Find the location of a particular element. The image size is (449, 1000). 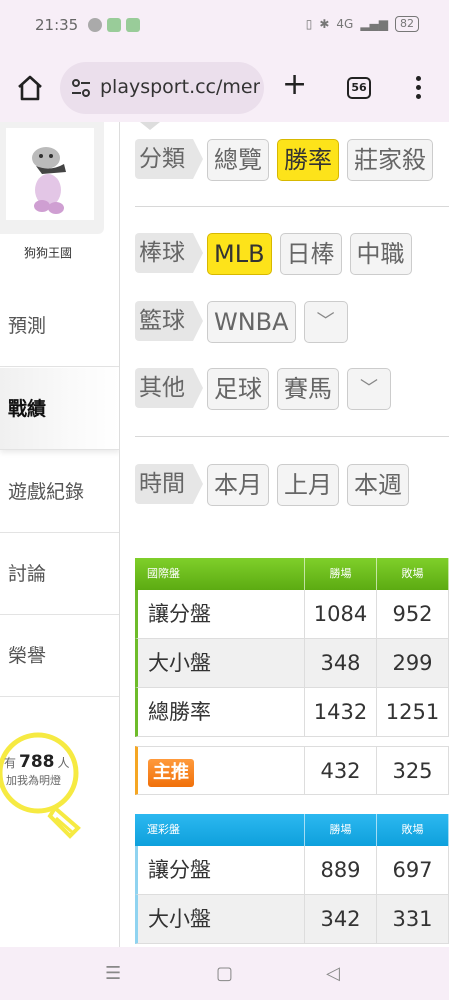

address-bar: playsport.cc/men is located at coordinates (162, 88).